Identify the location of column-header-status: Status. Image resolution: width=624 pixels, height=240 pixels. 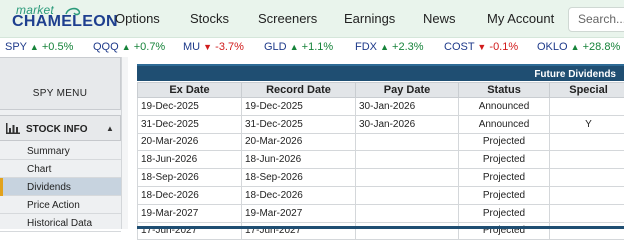
(504, 90).